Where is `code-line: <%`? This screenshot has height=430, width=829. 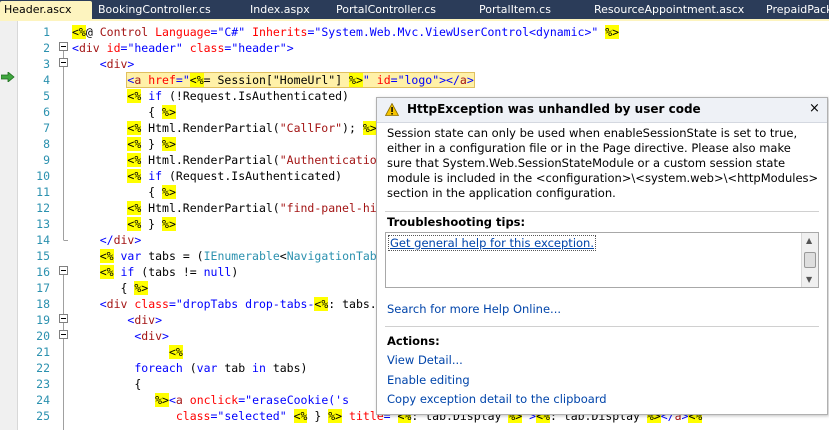 code-line: <% is located at coordinates (175, 352).